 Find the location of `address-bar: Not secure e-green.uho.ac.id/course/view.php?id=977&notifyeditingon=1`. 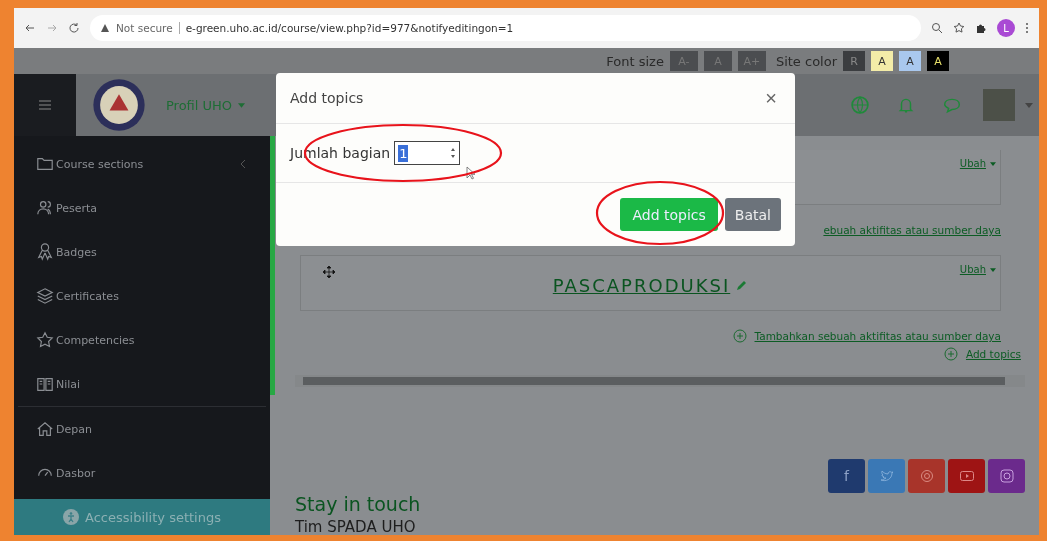

address-bar: Not secure e-green.uho.ac.id/course/view.php?id=977&notifyeditingon=1 is located at coordinates (505, 28).